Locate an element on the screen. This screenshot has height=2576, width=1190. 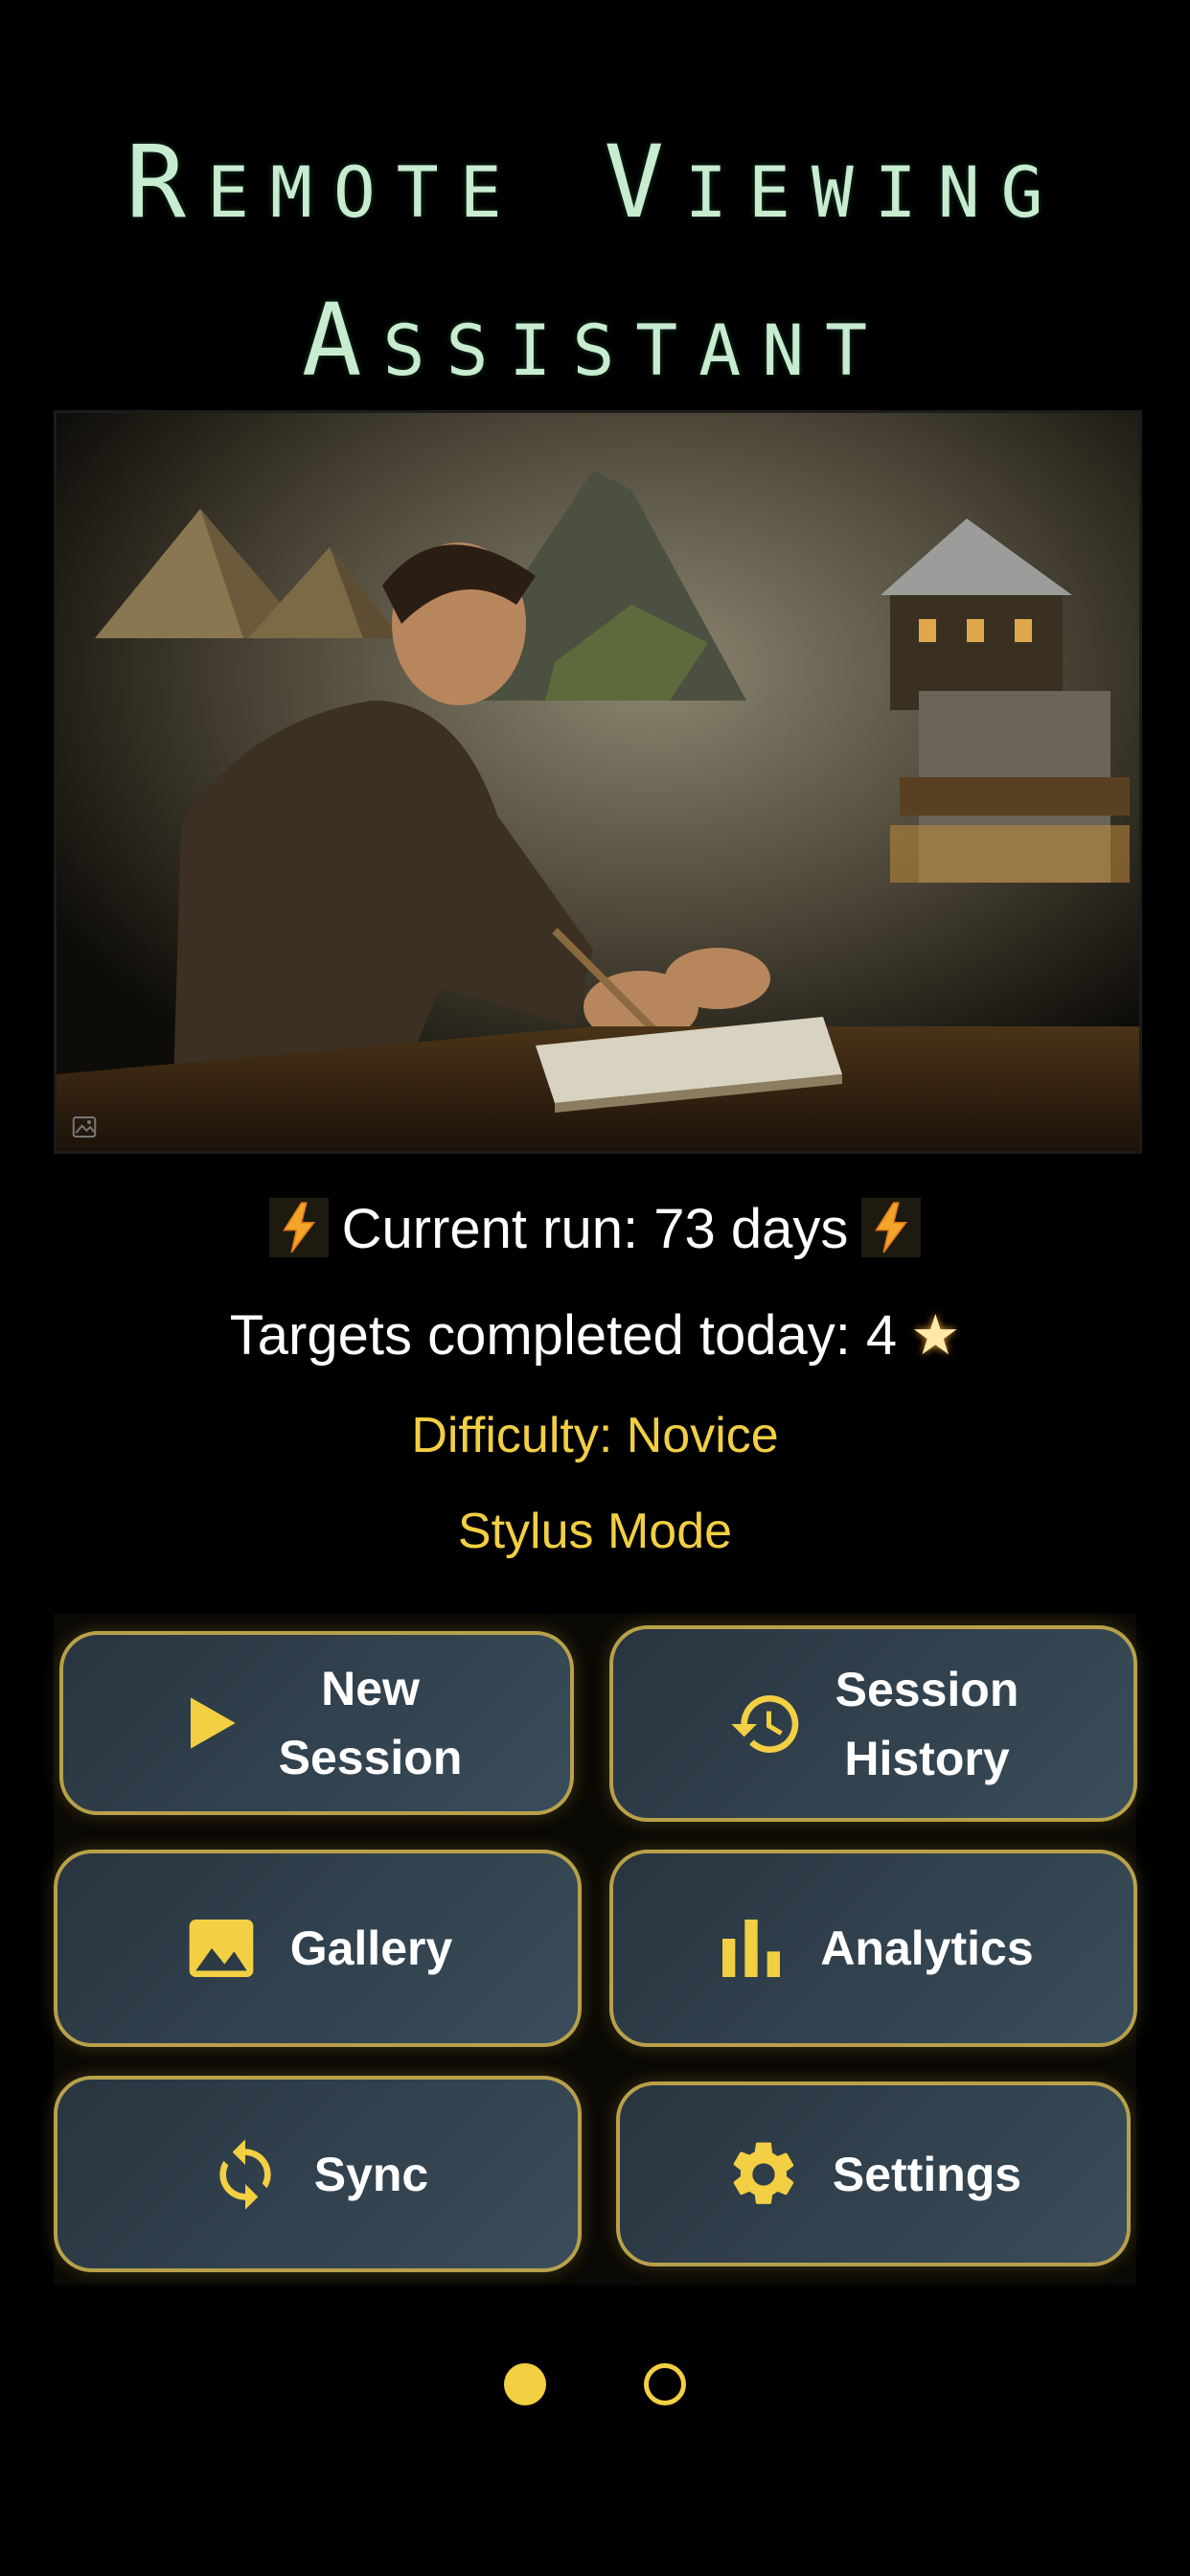
targets-completed: Targets completed today: 4 ★ is located at coordinates (595, 1335).